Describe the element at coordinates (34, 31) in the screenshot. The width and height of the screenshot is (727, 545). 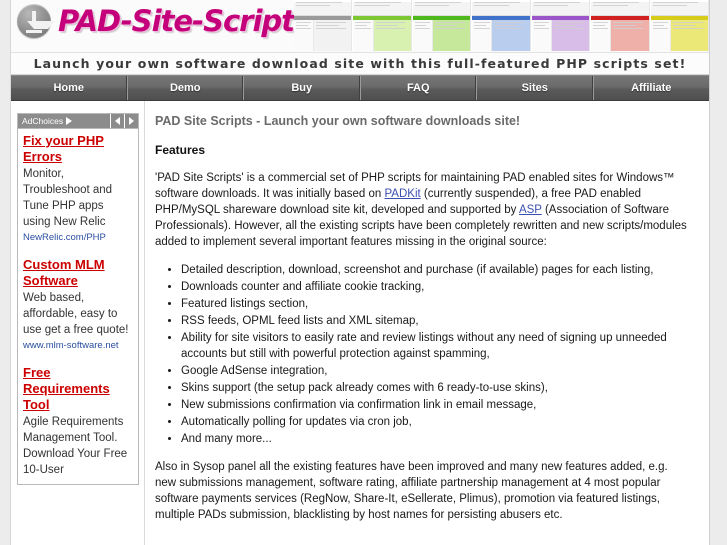
I see `download-icon-bar` at that location.